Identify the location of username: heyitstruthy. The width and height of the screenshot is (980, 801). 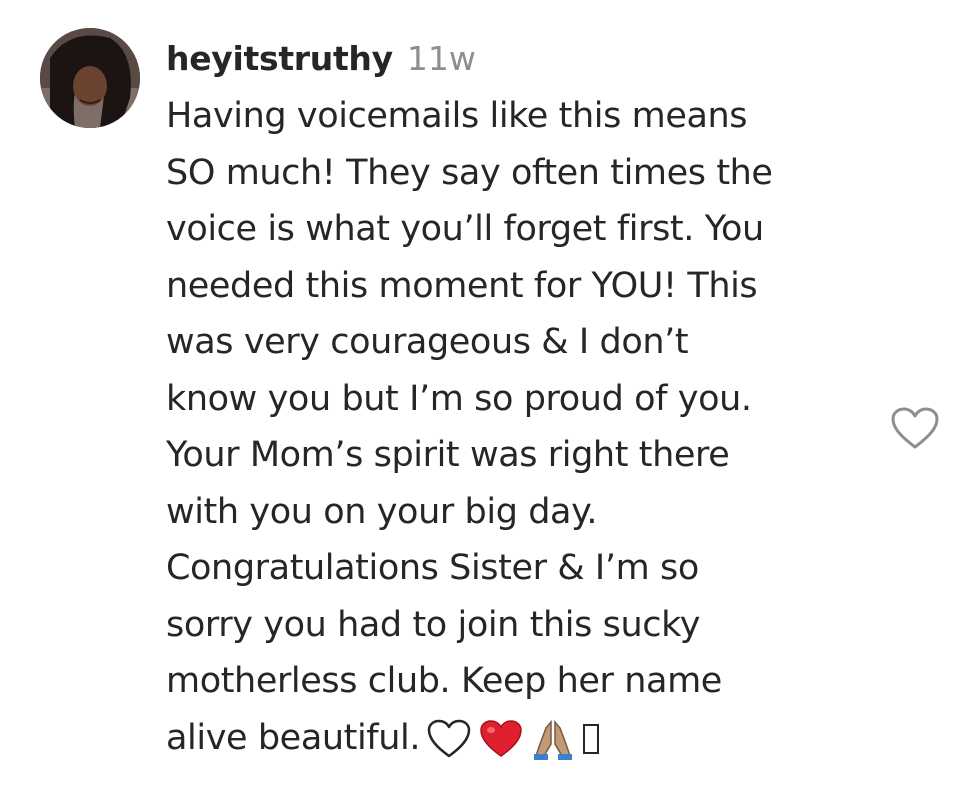
(279, 58).